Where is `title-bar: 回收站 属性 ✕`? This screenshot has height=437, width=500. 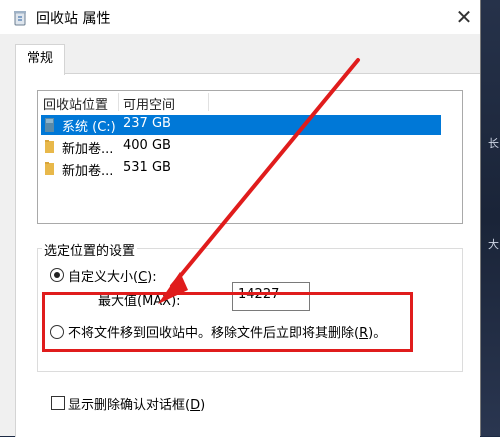 title-bar: 回收站 属性 ✕ is located at coordinates (240, 17).